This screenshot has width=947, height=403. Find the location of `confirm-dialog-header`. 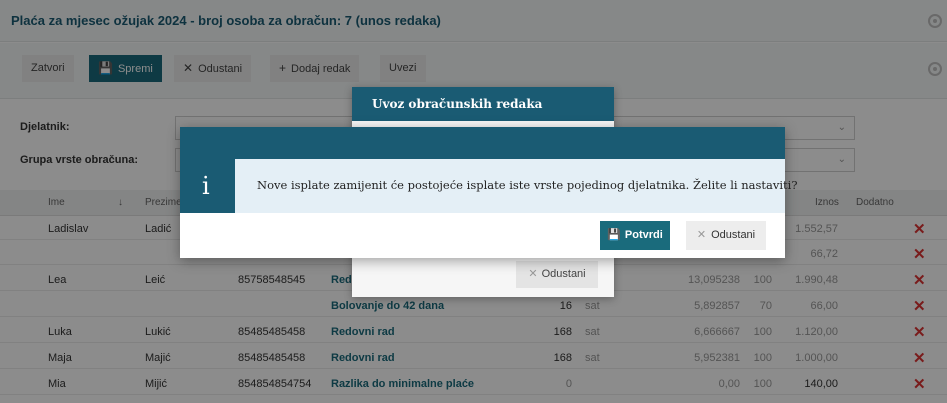

confirm-dialog-header is located at coordinates (482, 143).